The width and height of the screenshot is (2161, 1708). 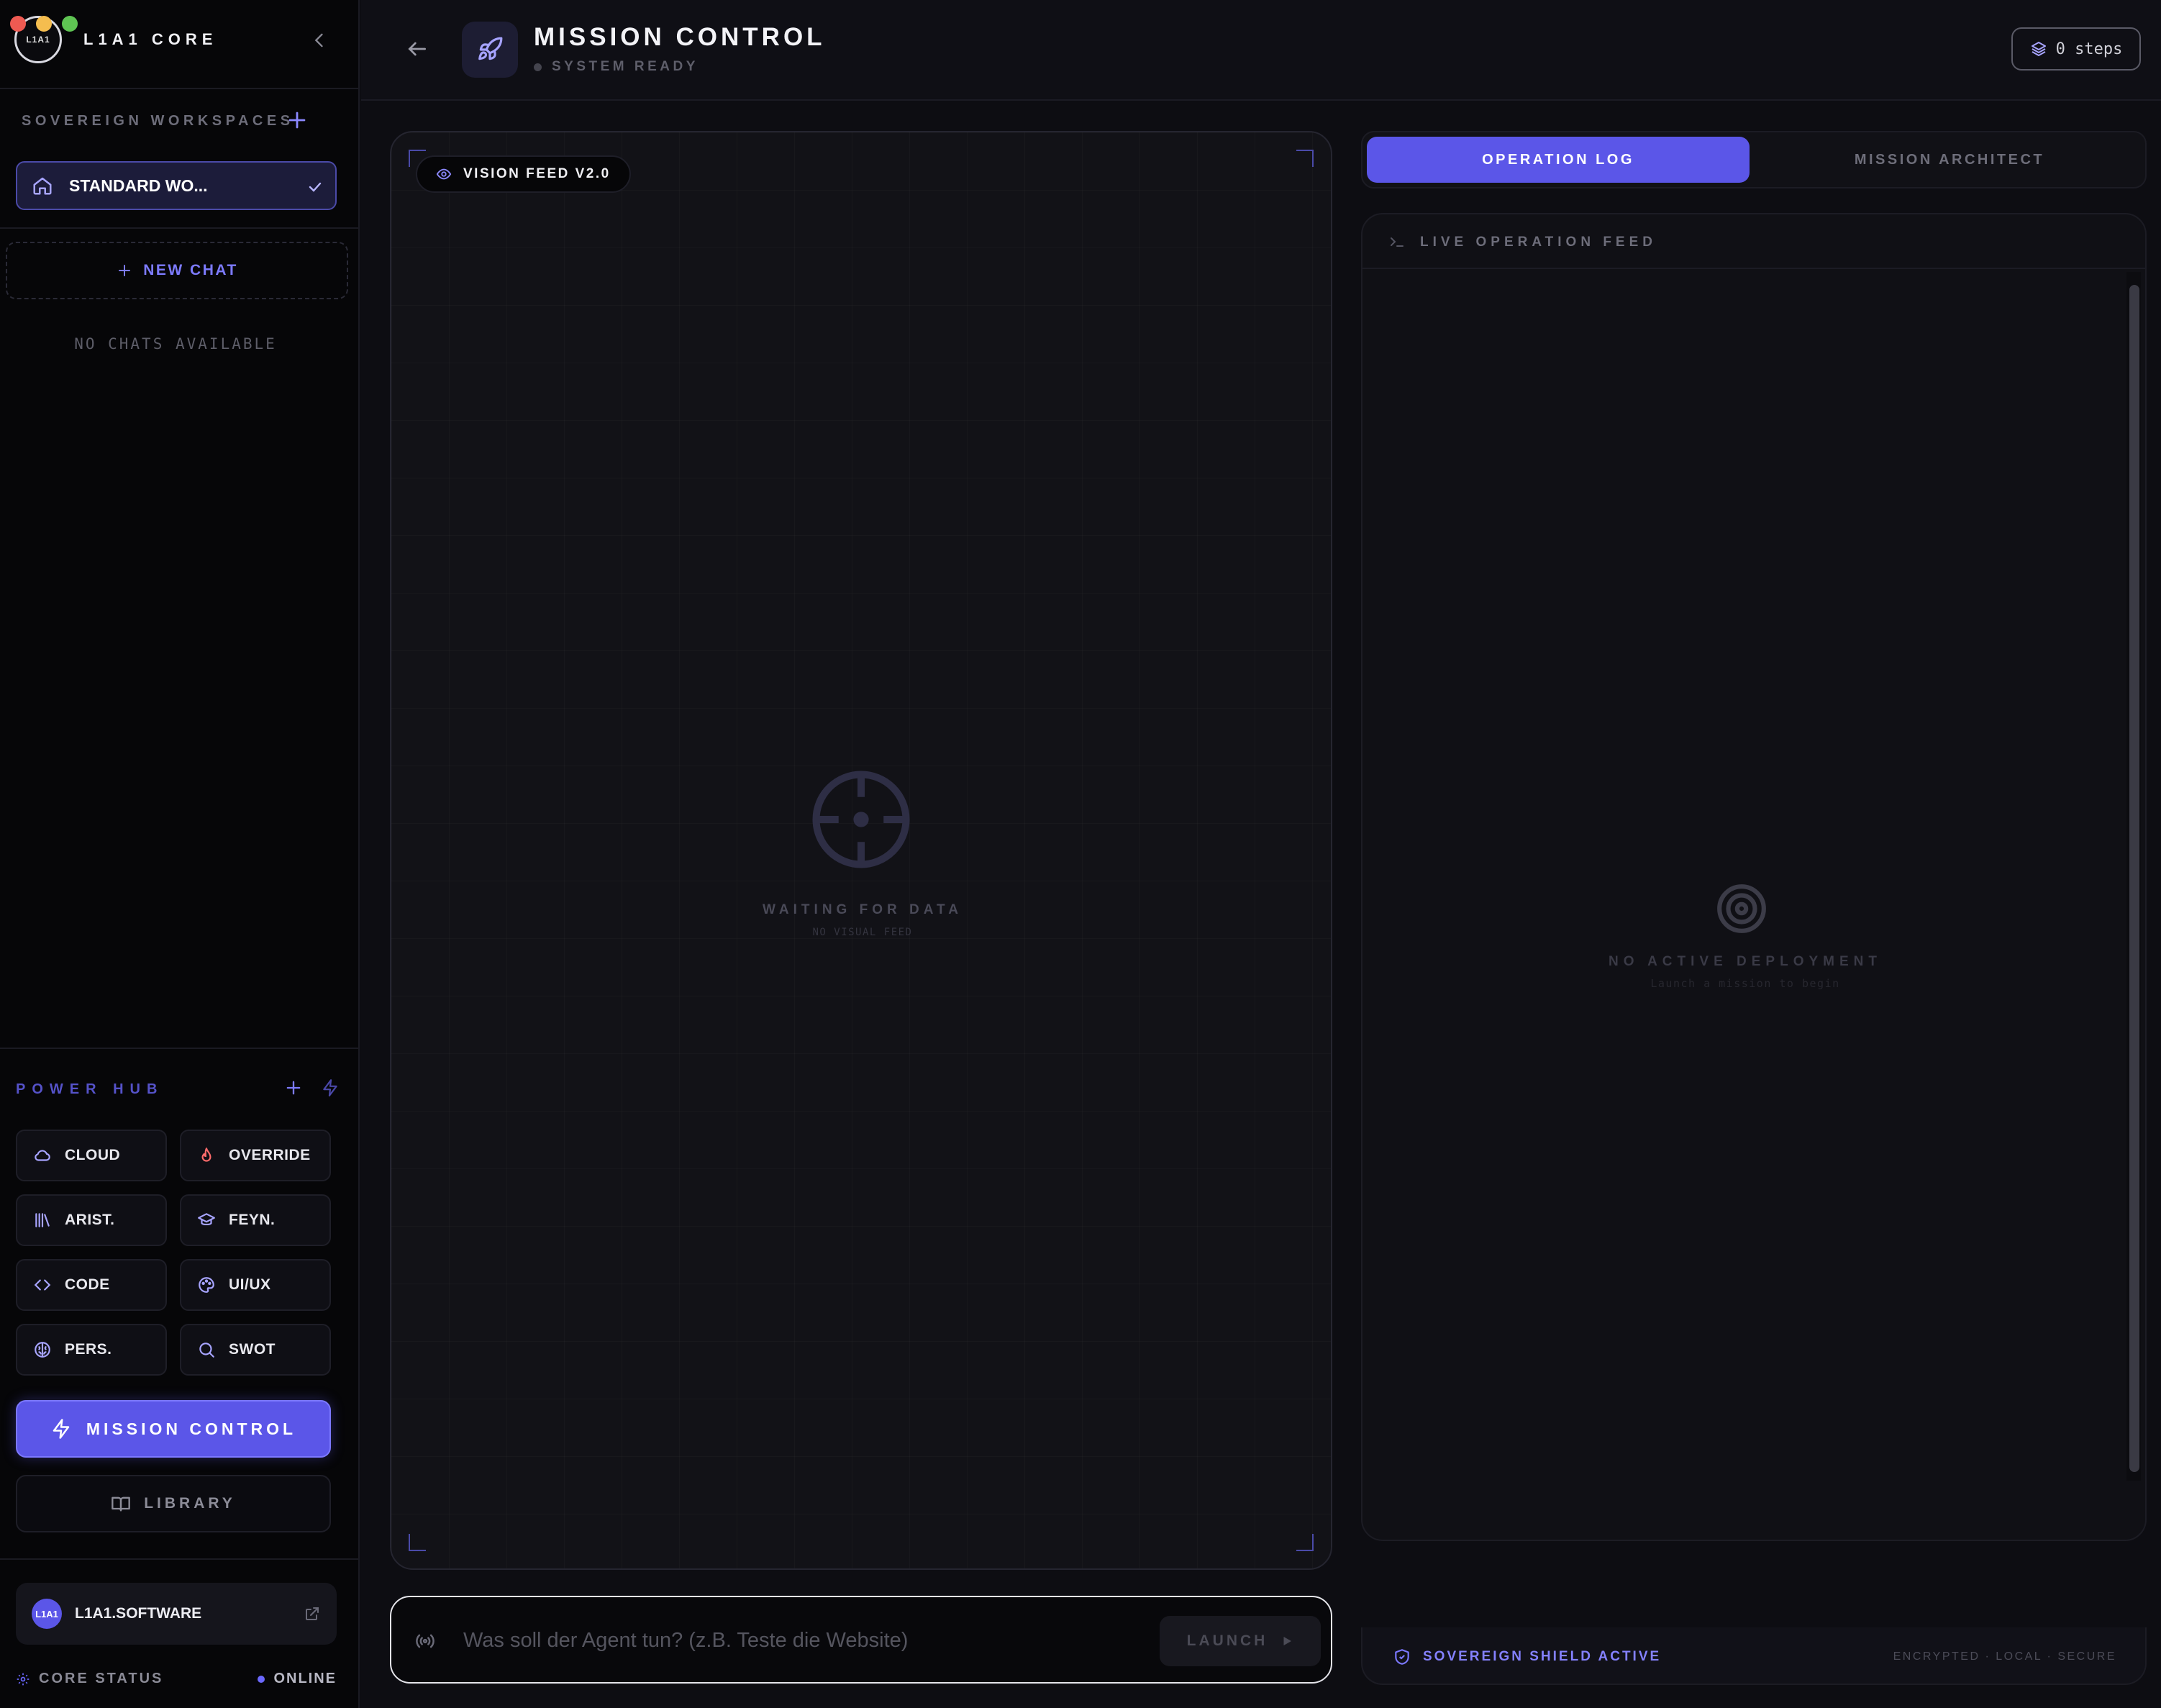 What do you see at coordinates (1261, 50) in the screenshot?
I see `top-header: MISSION CONTROL SYSTEM READY 0 steps` at bounding box center [1261, 50].